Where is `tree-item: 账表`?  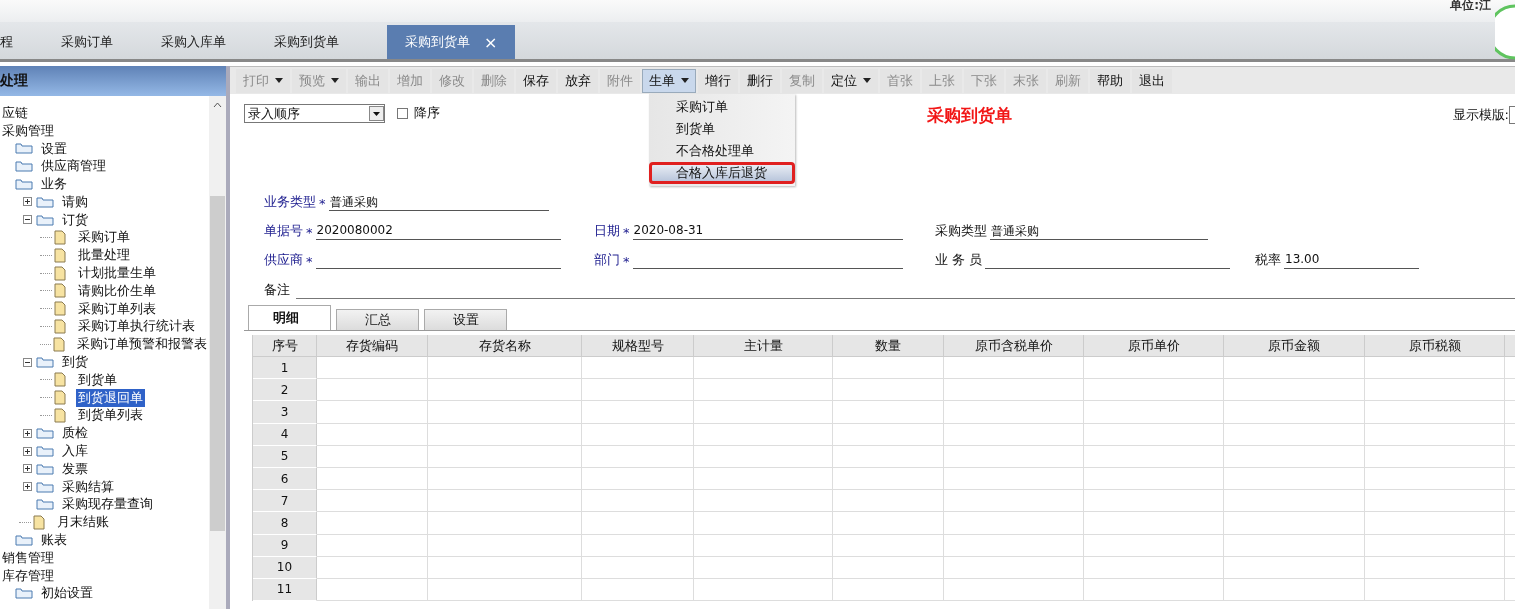
tree-item: 账表 is located at coordinates (54, 540).